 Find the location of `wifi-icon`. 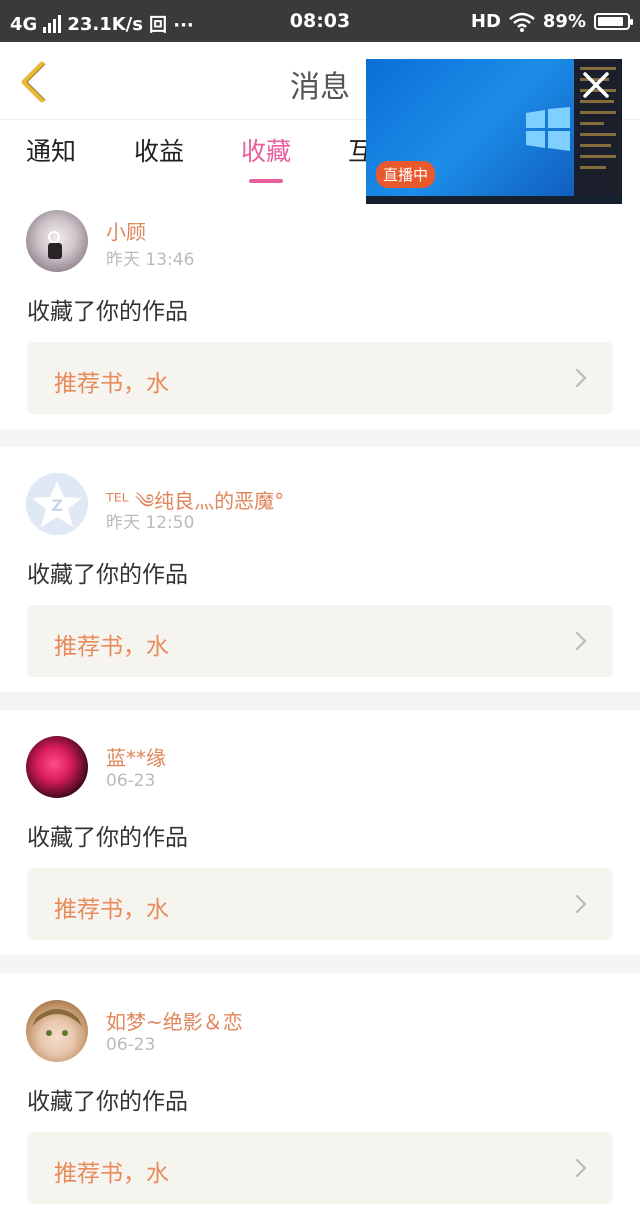

wifi-icon is located at coordinates (522, 22).